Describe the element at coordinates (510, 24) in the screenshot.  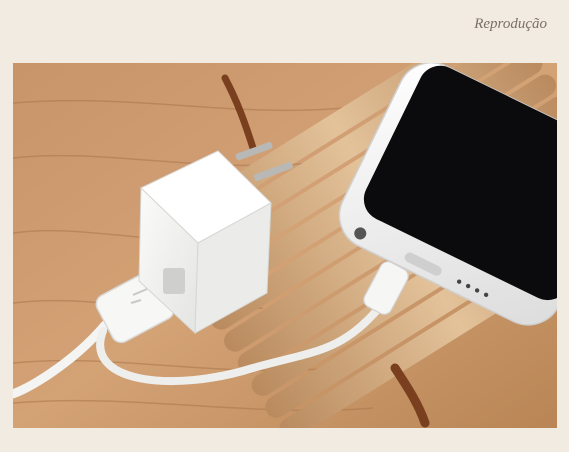
I see `photo-credit: Reprodução` at that location.